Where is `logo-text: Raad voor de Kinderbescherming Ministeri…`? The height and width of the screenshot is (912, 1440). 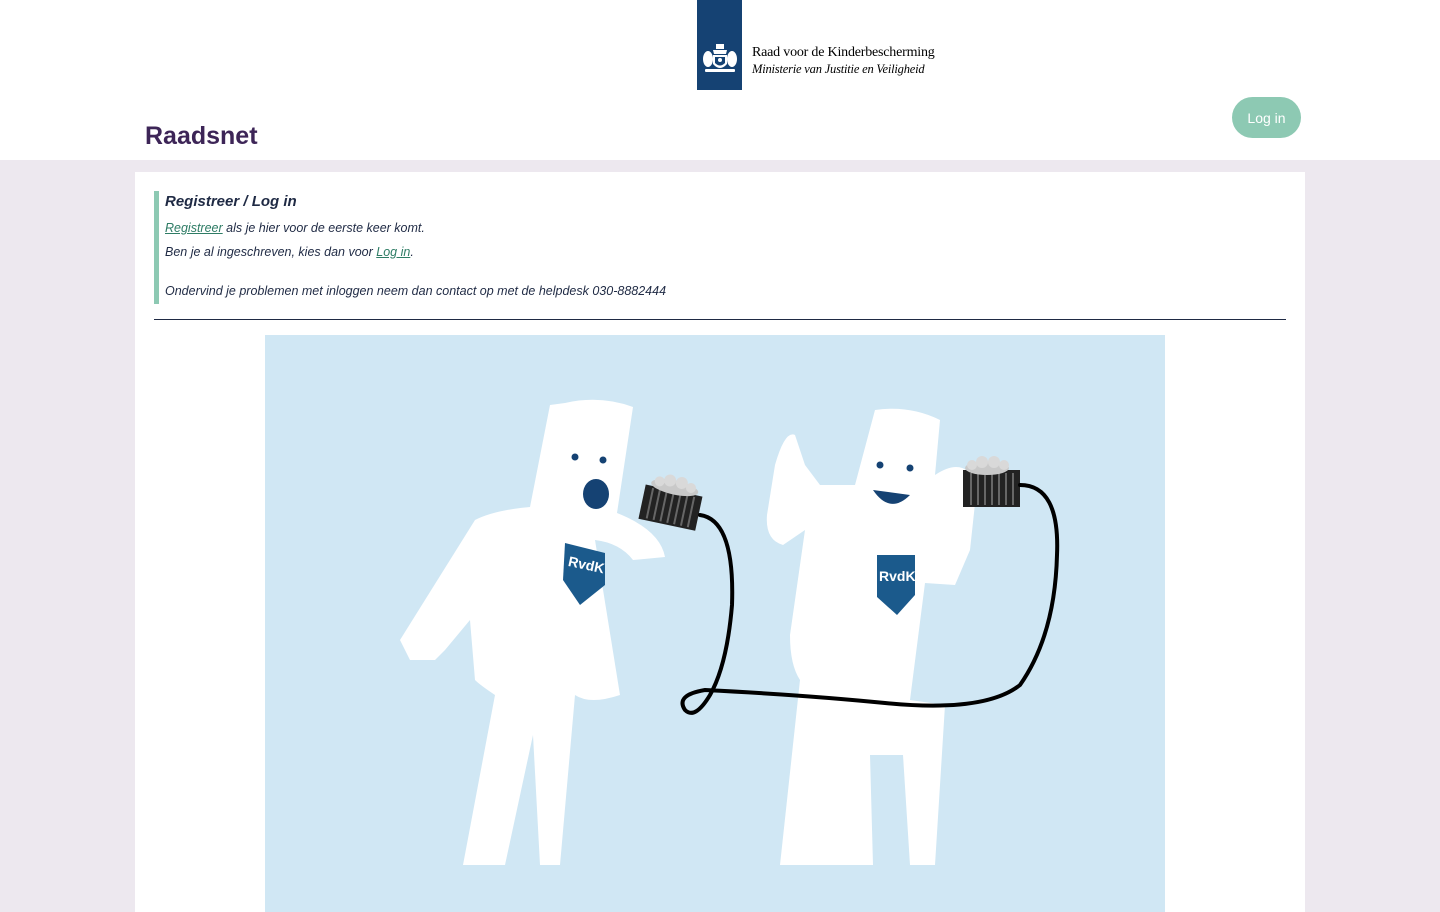
logo-text: Raad voor de Kinderbescherming Ministeri… is located at coordinates (843, 61).